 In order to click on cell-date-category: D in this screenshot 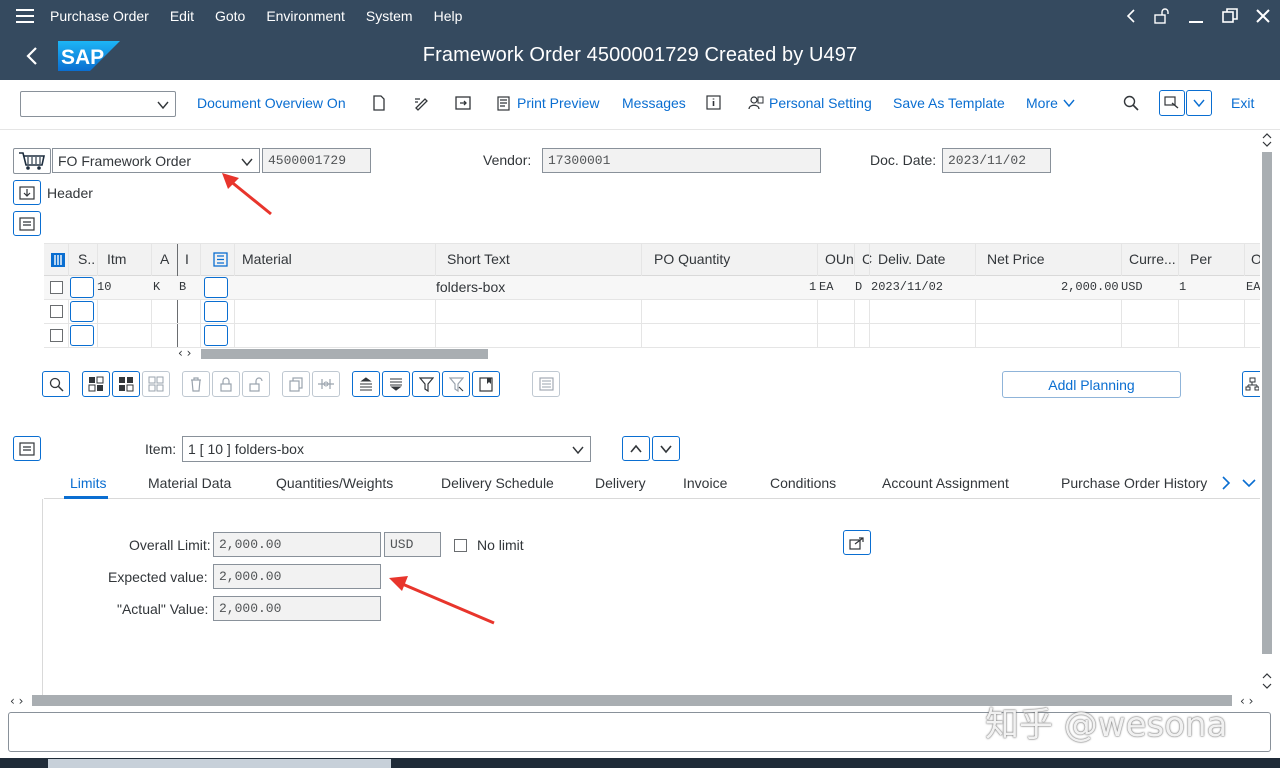, I will do `click(858, 287)`.